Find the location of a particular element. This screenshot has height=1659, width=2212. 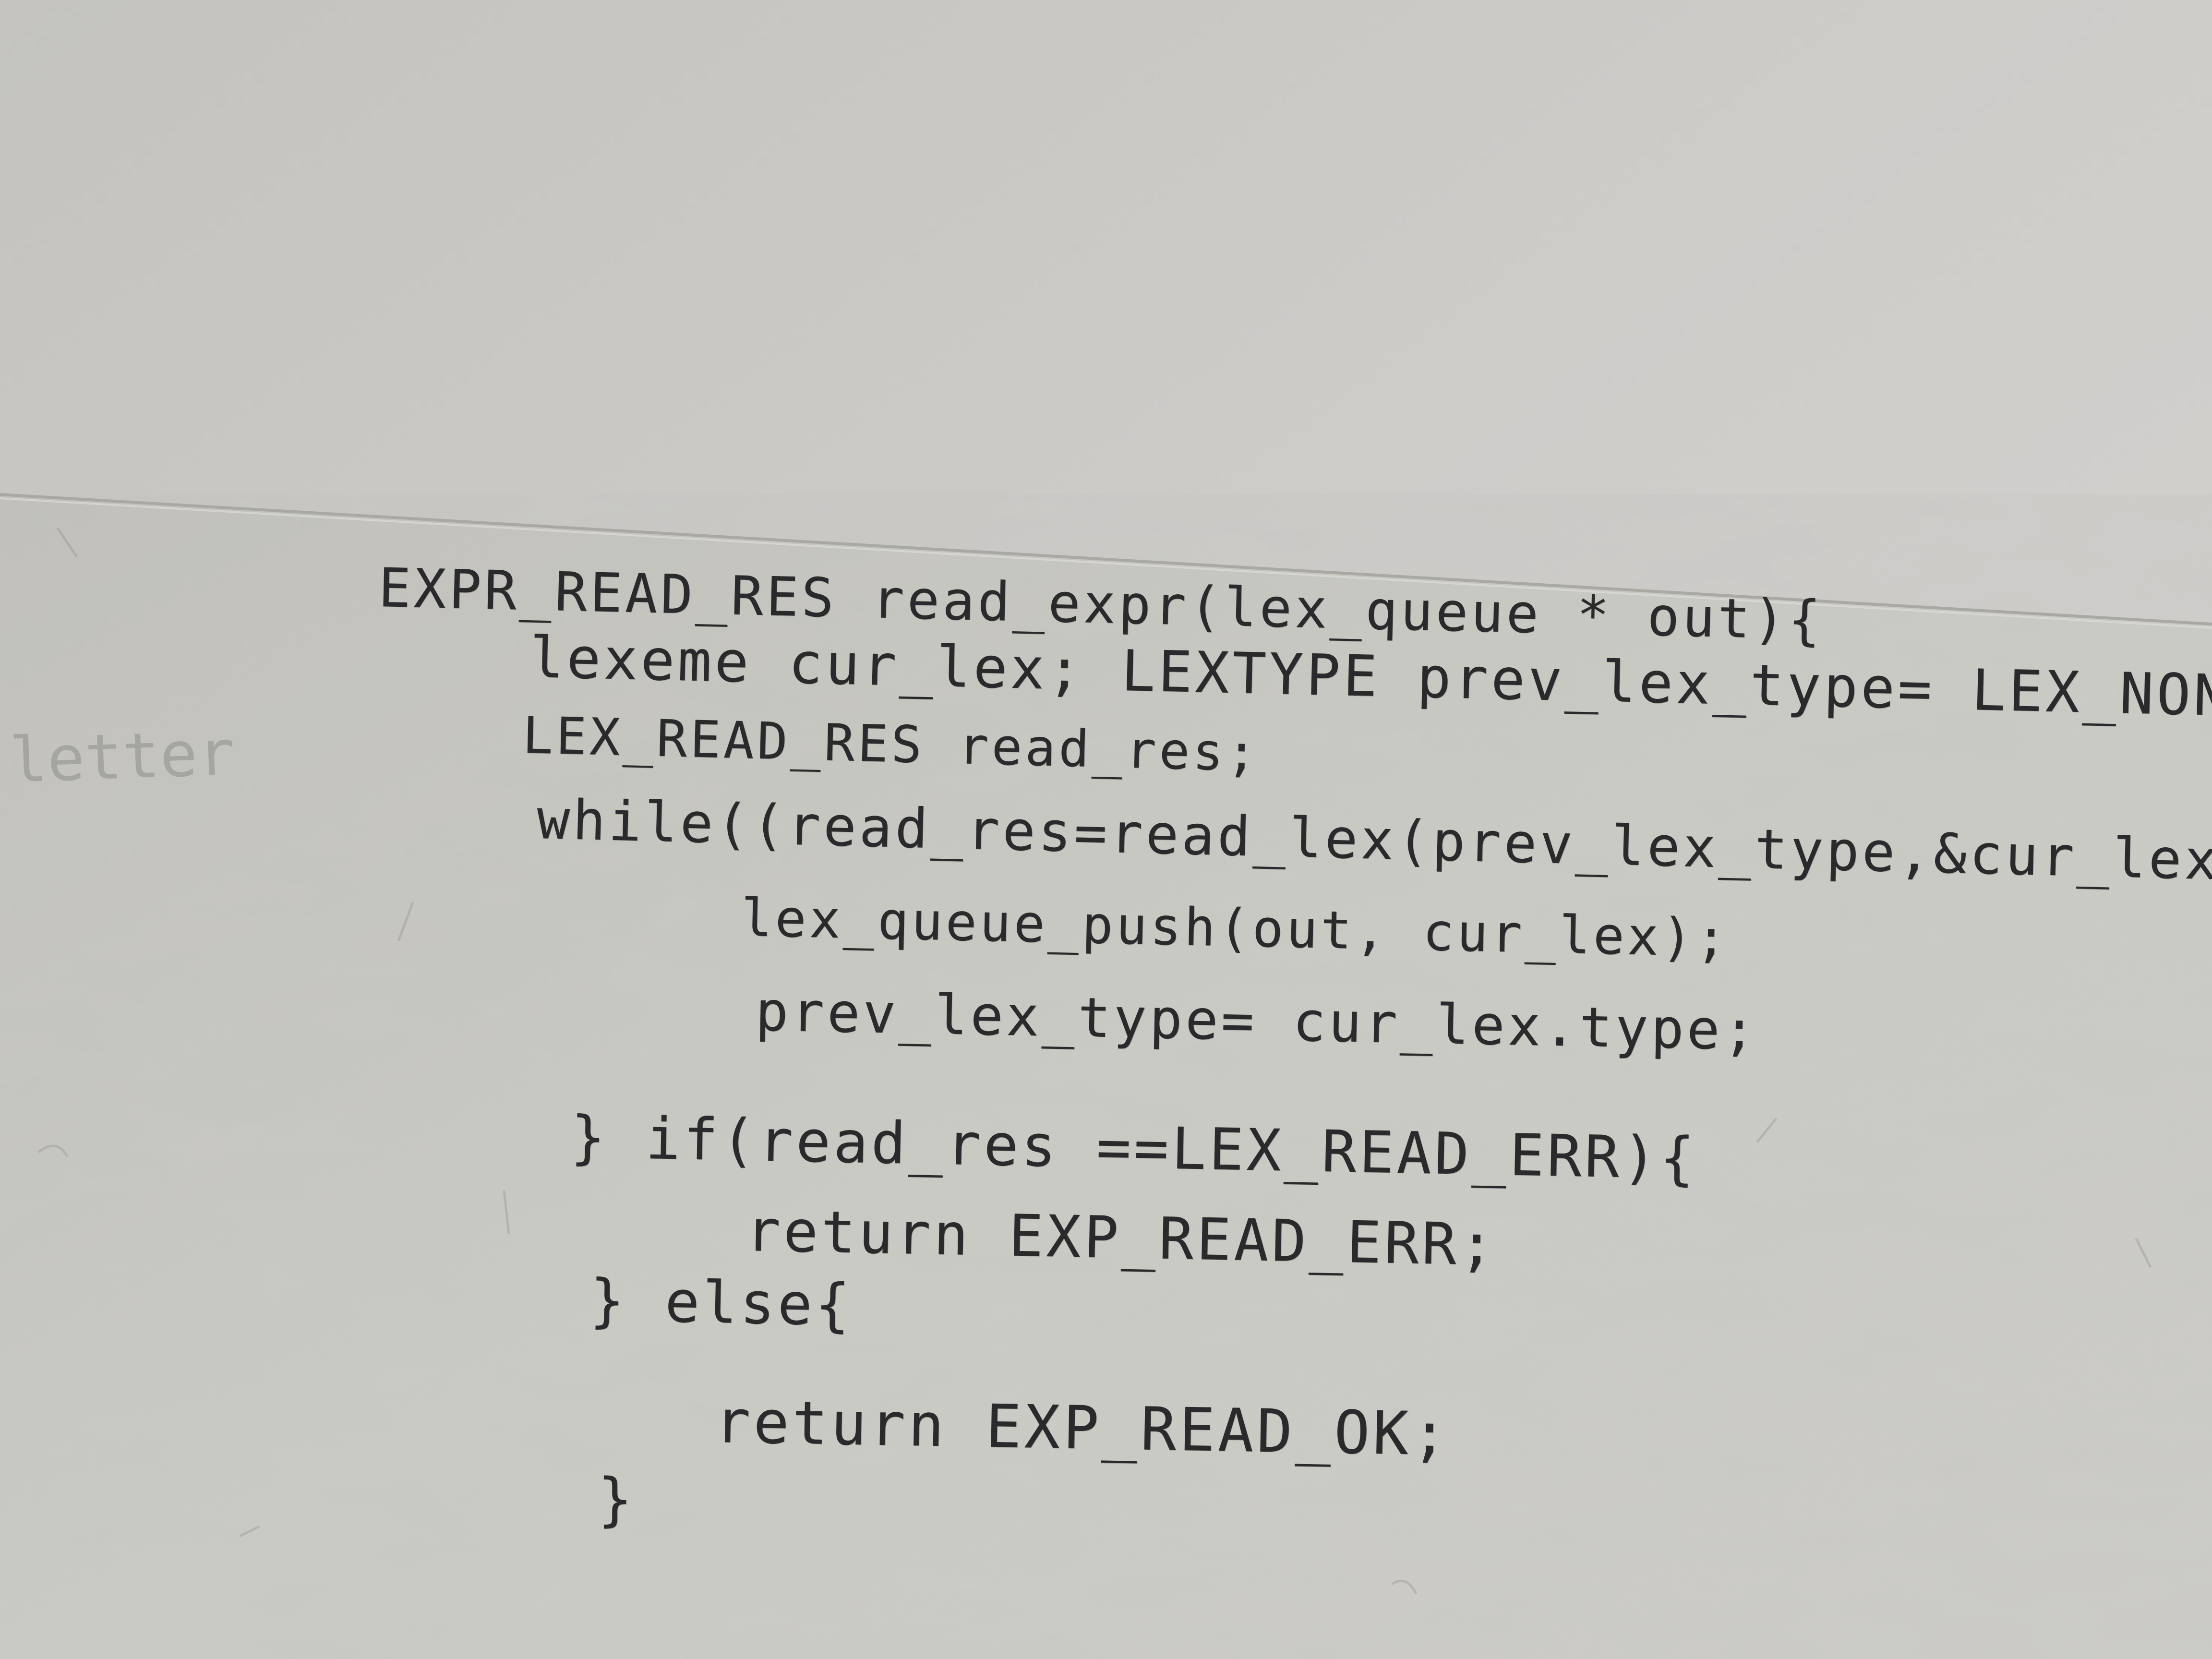

code-line: return EXP_READ_ERR; is located at coordinates (1121, 1238).